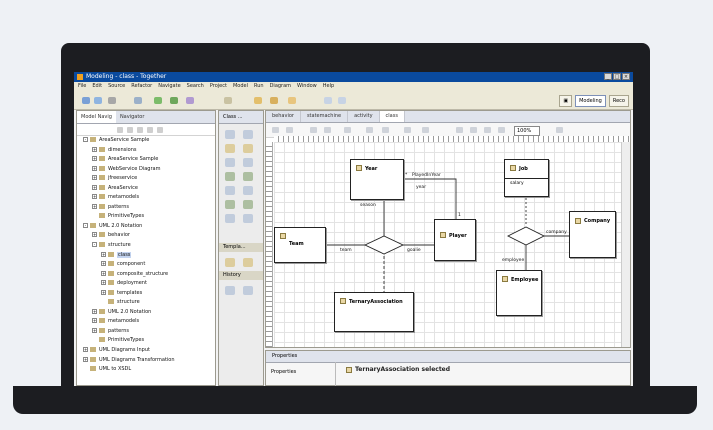 The image size is (713, 430). Describe the element at coordinates (230, 218) in the screenshot. I see `constraint-tool-icon` at that location.